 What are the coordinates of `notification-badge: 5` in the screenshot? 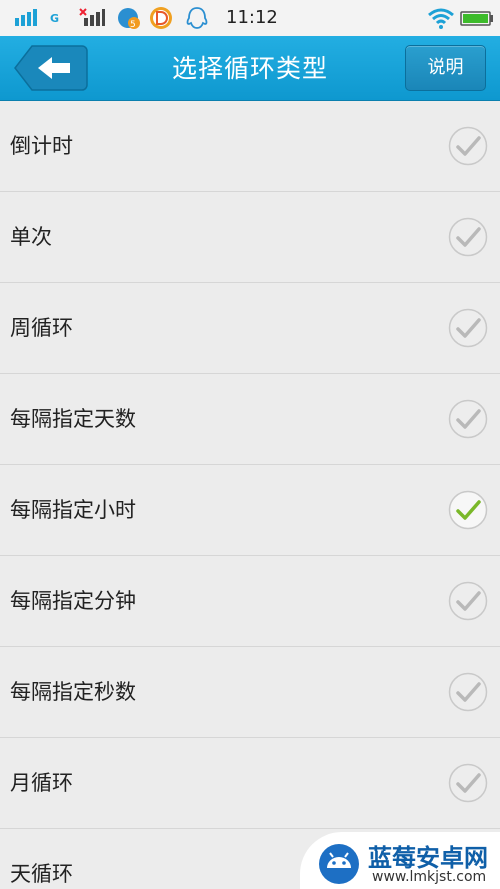 It's located at (133, 25).